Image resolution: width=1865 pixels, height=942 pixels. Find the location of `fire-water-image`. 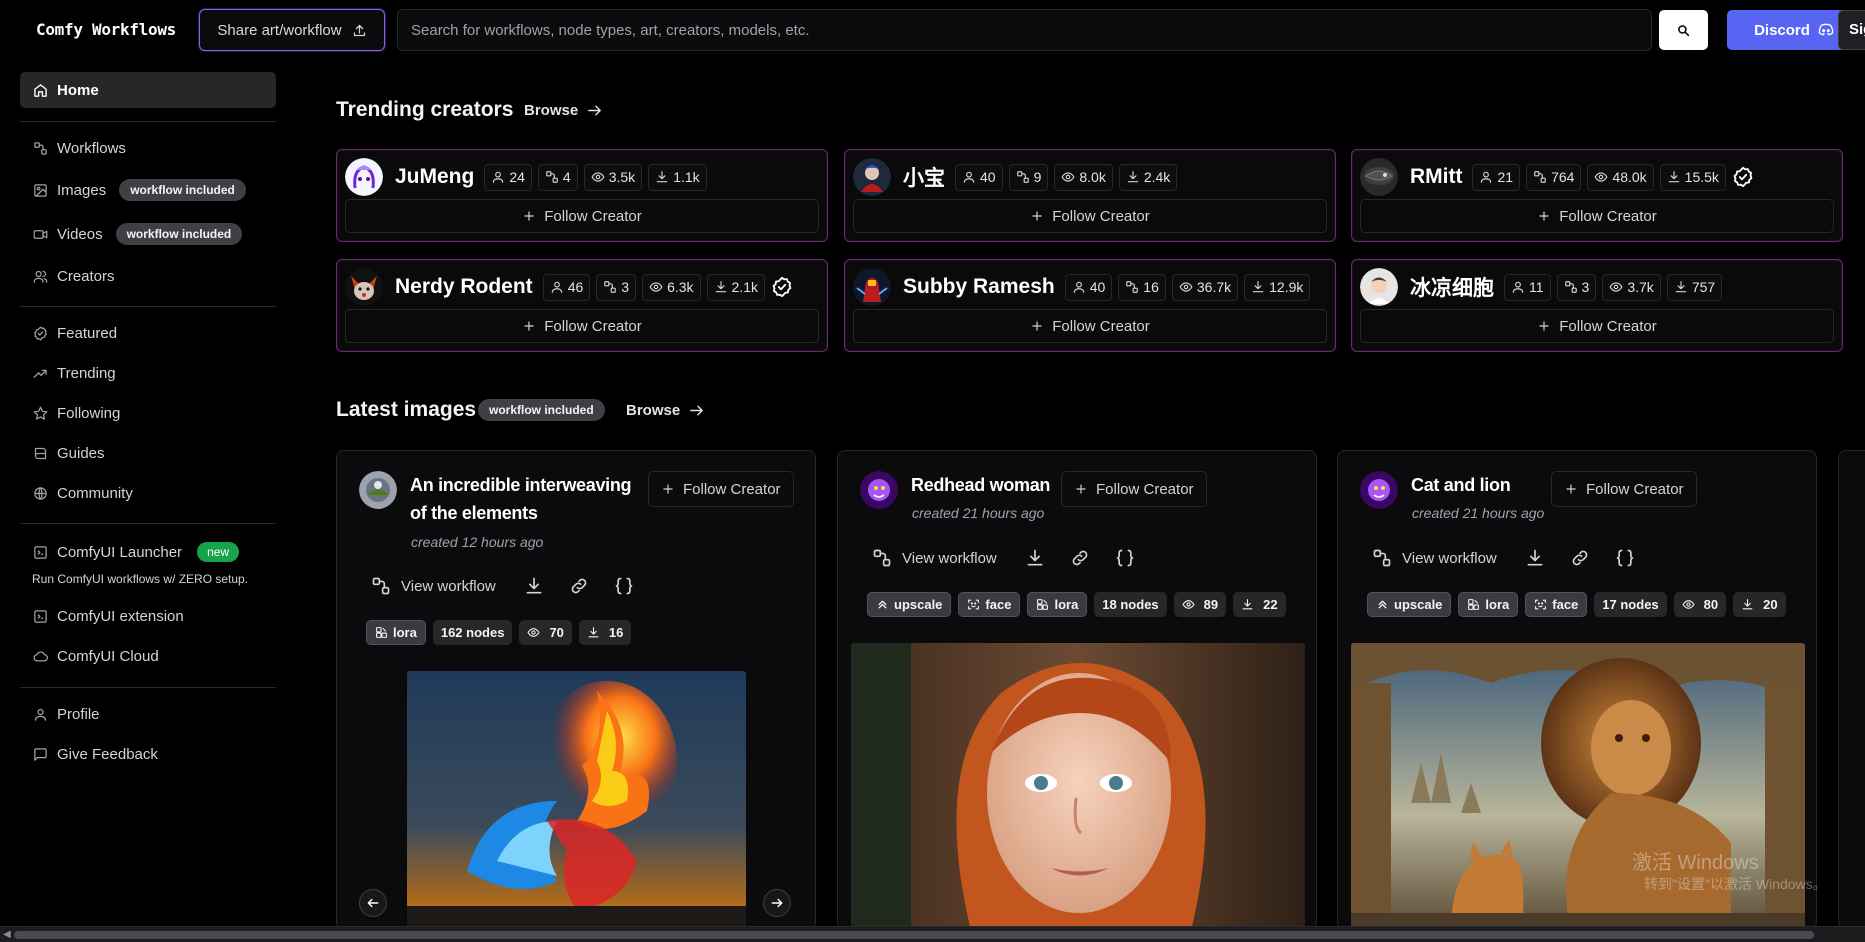

fire-water-image is located at coordinates (576, 800).